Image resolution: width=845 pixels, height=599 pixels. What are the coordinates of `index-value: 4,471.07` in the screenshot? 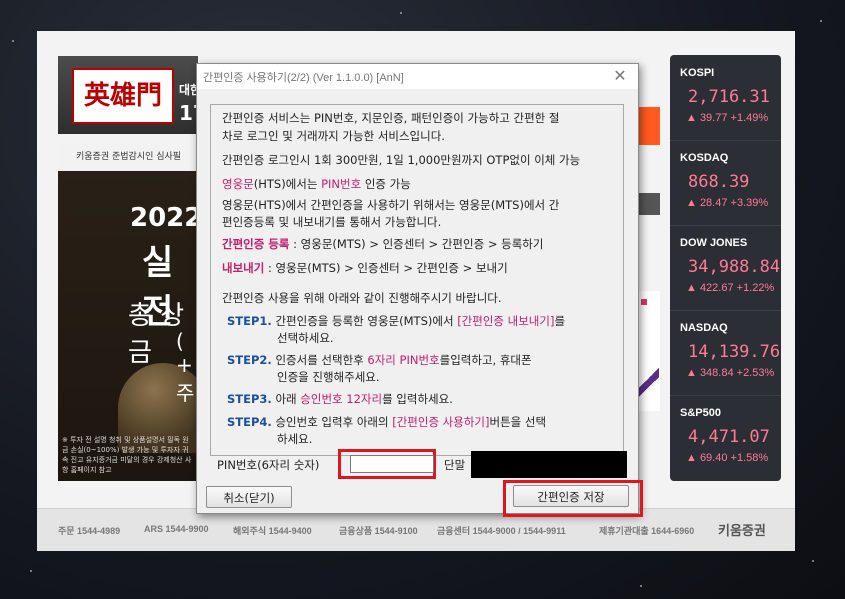 It's located at (729, 437).